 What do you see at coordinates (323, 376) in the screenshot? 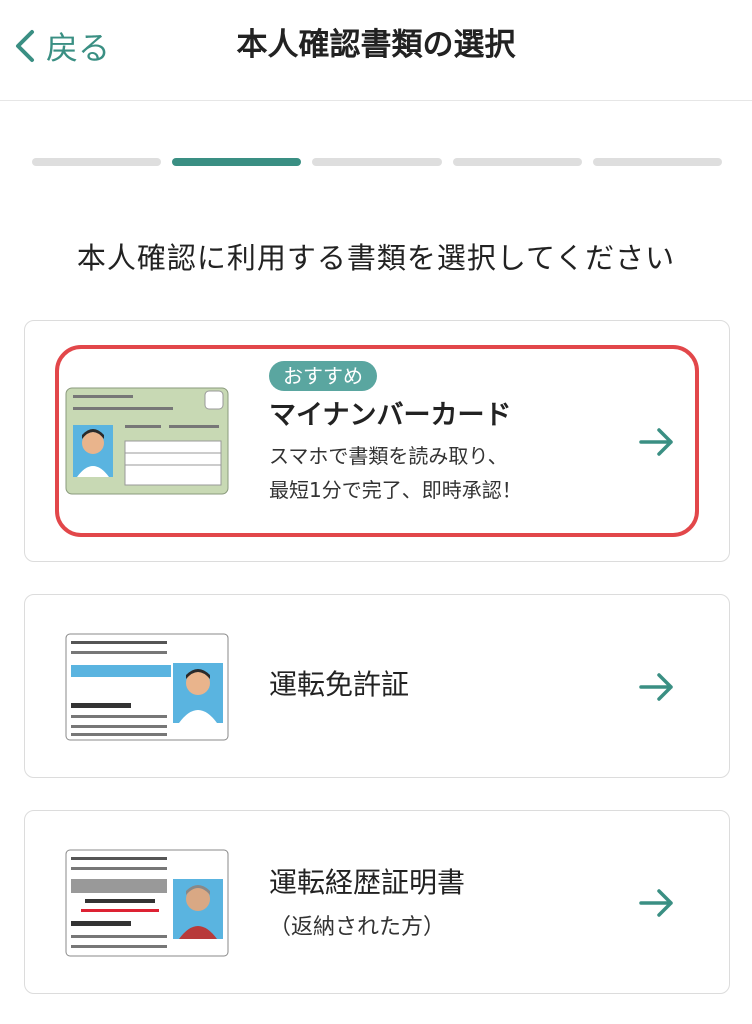
I see `recommended-badge: おすすめ` at bounding box center [323, 376].